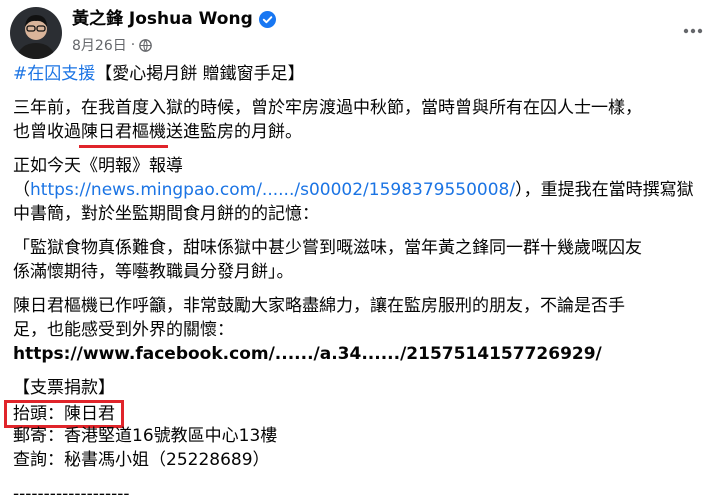  Describe the element at coordinates (200, 74) in the screenshot. I see `post-title: 【愛心掲月餅 贈鐵窗手足】` at that location.